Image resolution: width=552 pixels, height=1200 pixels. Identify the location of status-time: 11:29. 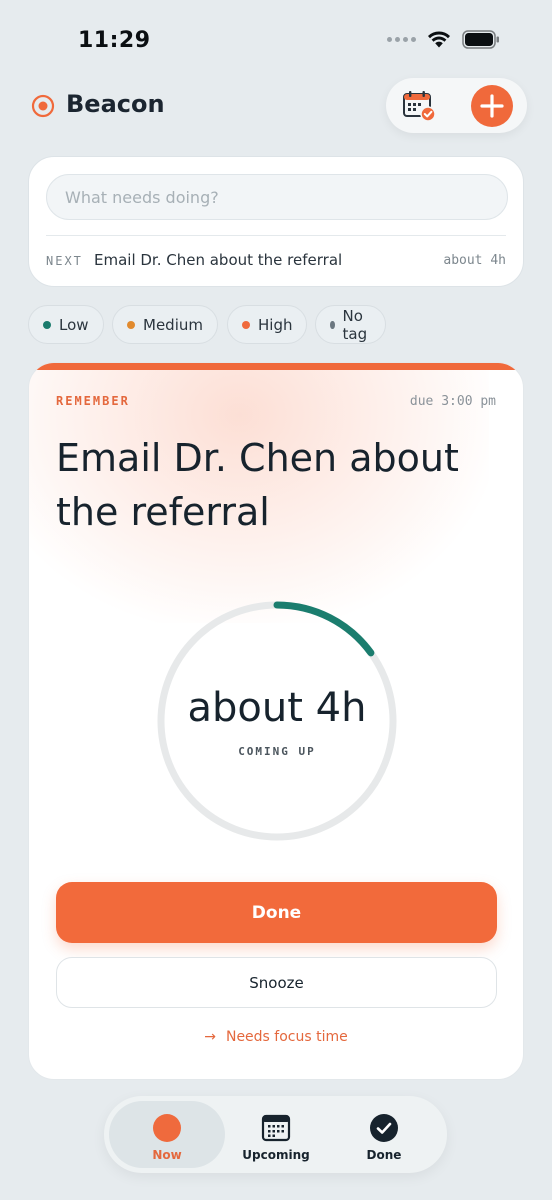
(114, 40).